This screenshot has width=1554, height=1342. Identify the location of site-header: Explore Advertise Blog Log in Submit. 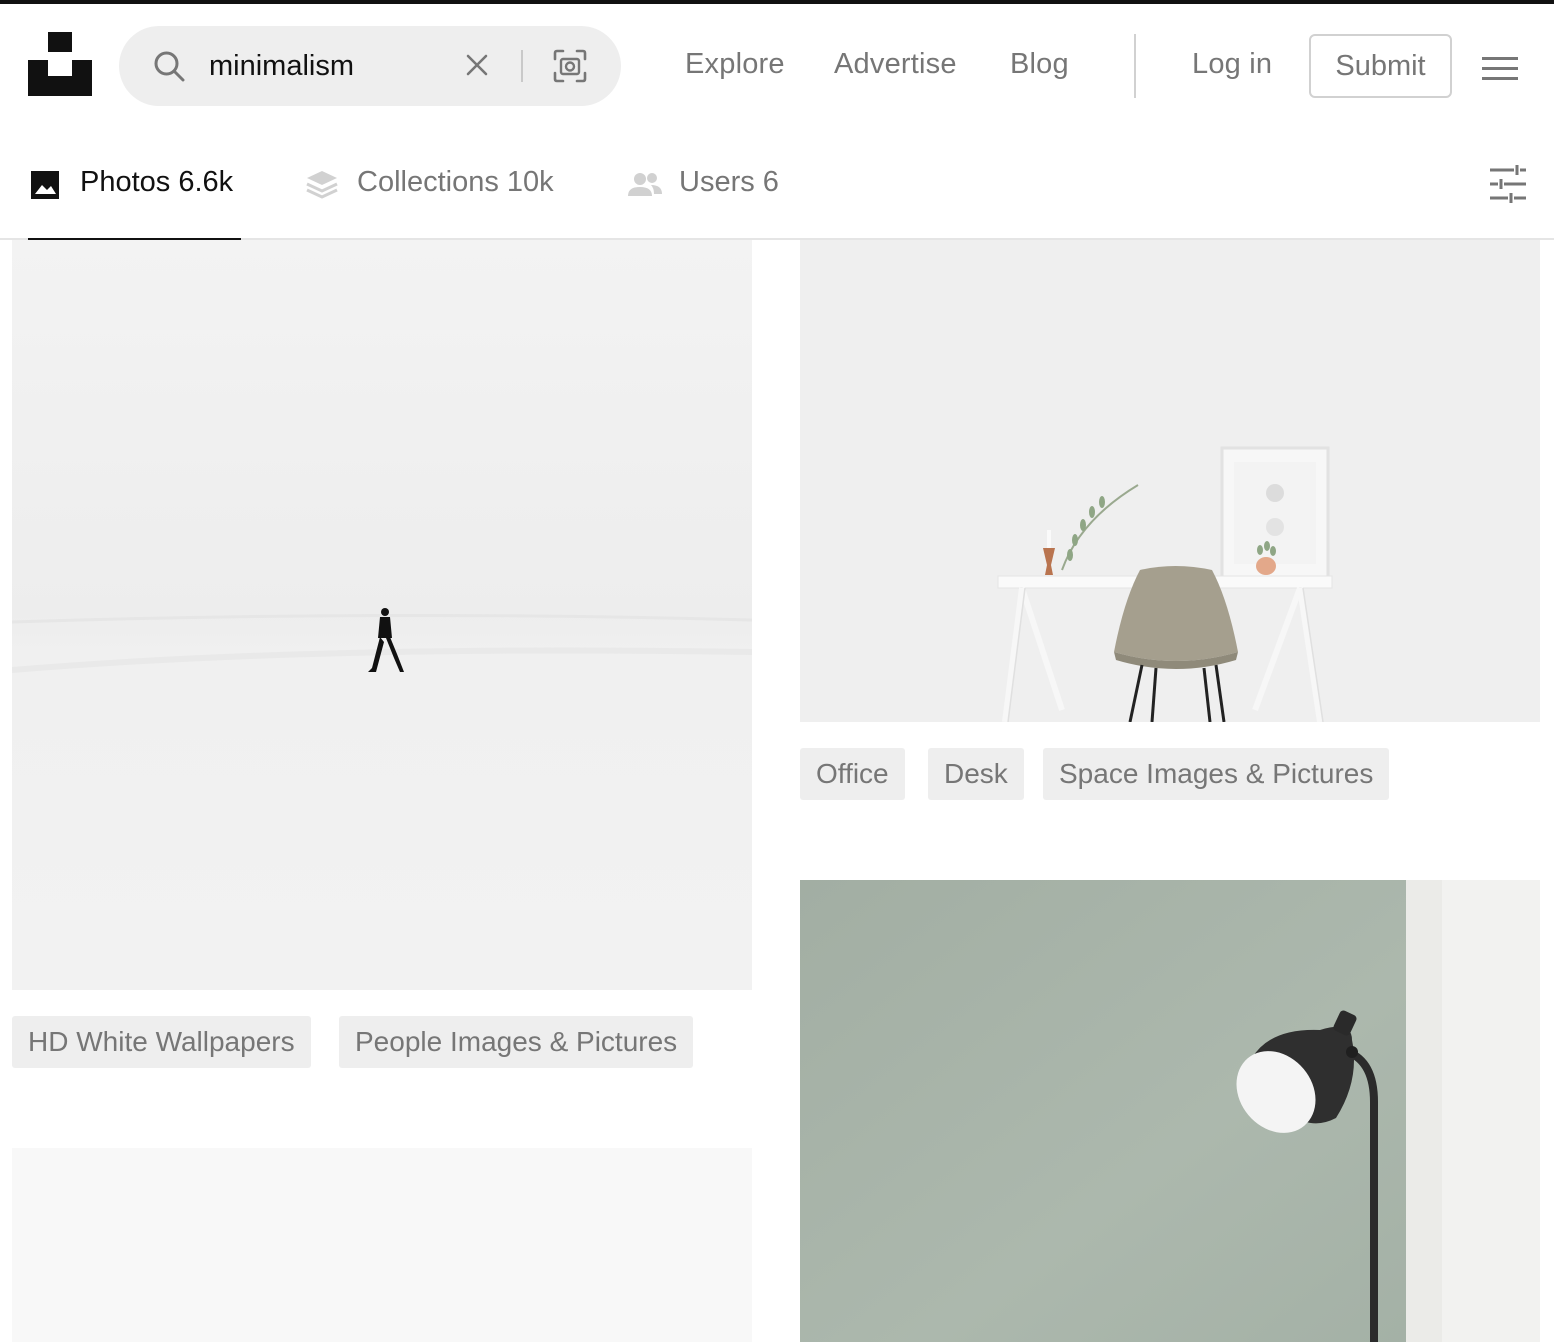
(777, 66).